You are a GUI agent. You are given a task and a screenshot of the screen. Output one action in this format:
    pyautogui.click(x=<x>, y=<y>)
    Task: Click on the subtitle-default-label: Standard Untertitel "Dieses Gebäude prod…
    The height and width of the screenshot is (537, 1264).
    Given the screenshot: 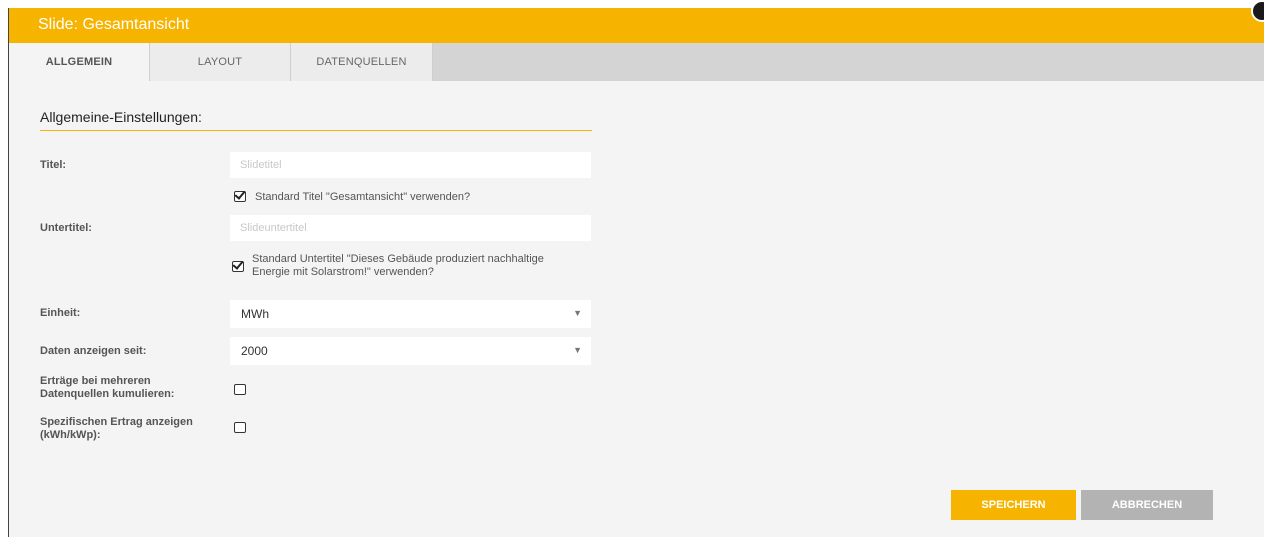 What is the action you would take?
    pyautogui.click(x=398, y=266)
    